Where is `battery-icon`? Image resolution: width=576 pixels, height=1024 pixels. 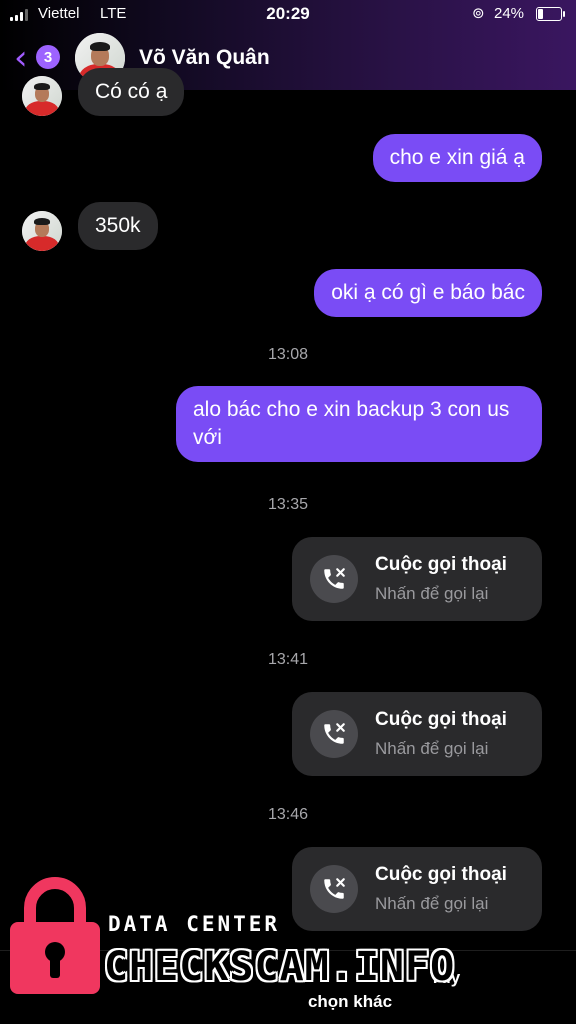 battery-icon is located at coordinates (550, 14).